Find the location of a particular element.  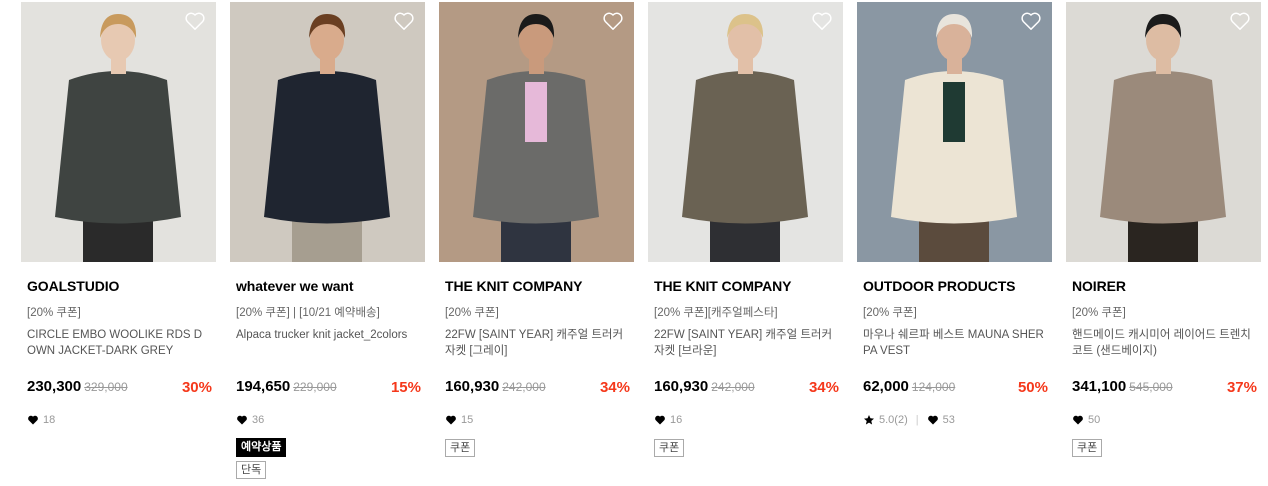

product-name: 마우나 쉐르파 베스트 MAUNA SHERPA VEST is located at coordinates (955, 343).